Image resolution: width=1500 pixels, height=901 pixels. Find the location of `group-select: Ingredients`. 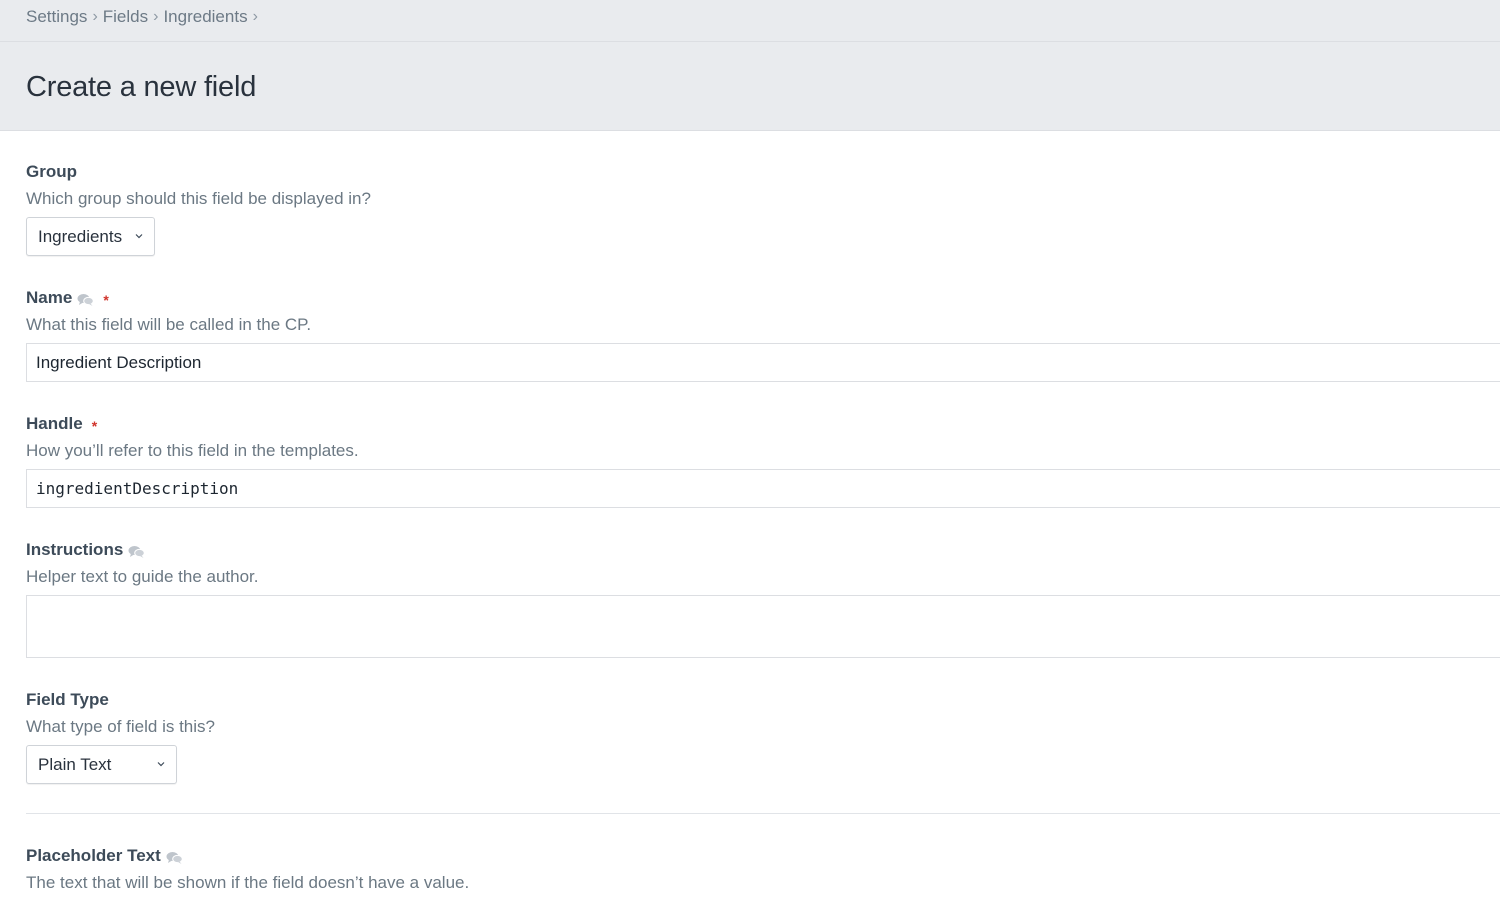

group-select: Ingredients is located at coordinates (90, 236).